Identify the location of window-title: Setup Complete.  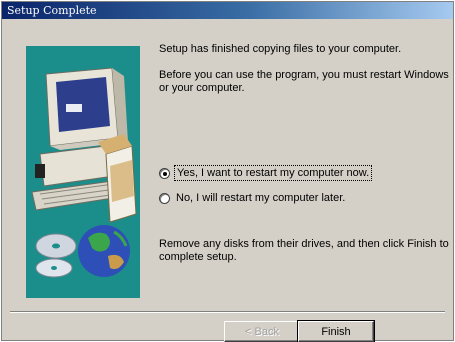
(52, 10).